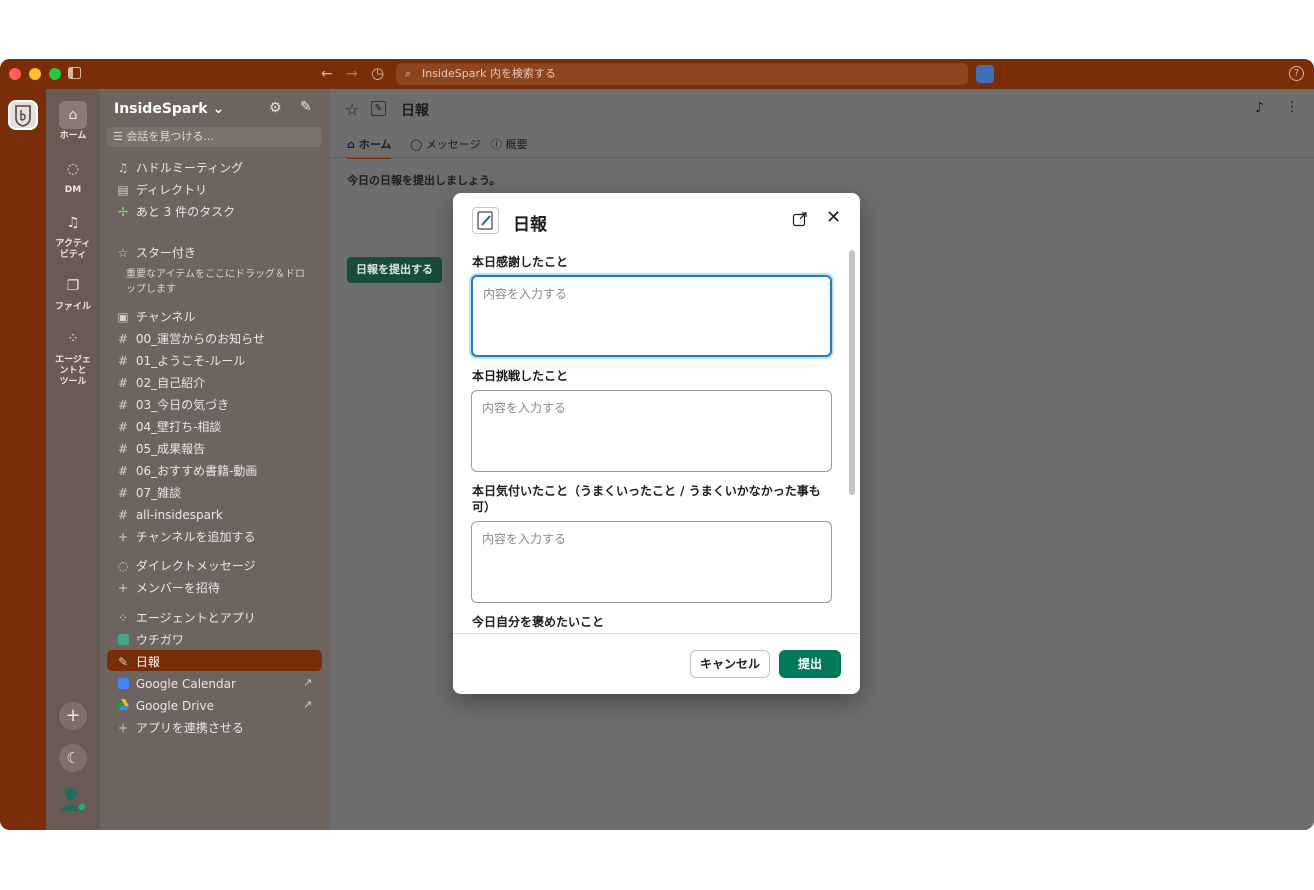 The height and width of the screenshot is (890, 1314). Describe the element at coordinates (656, 633) in the screenshot. I see `modal-footer-divider` at that location.